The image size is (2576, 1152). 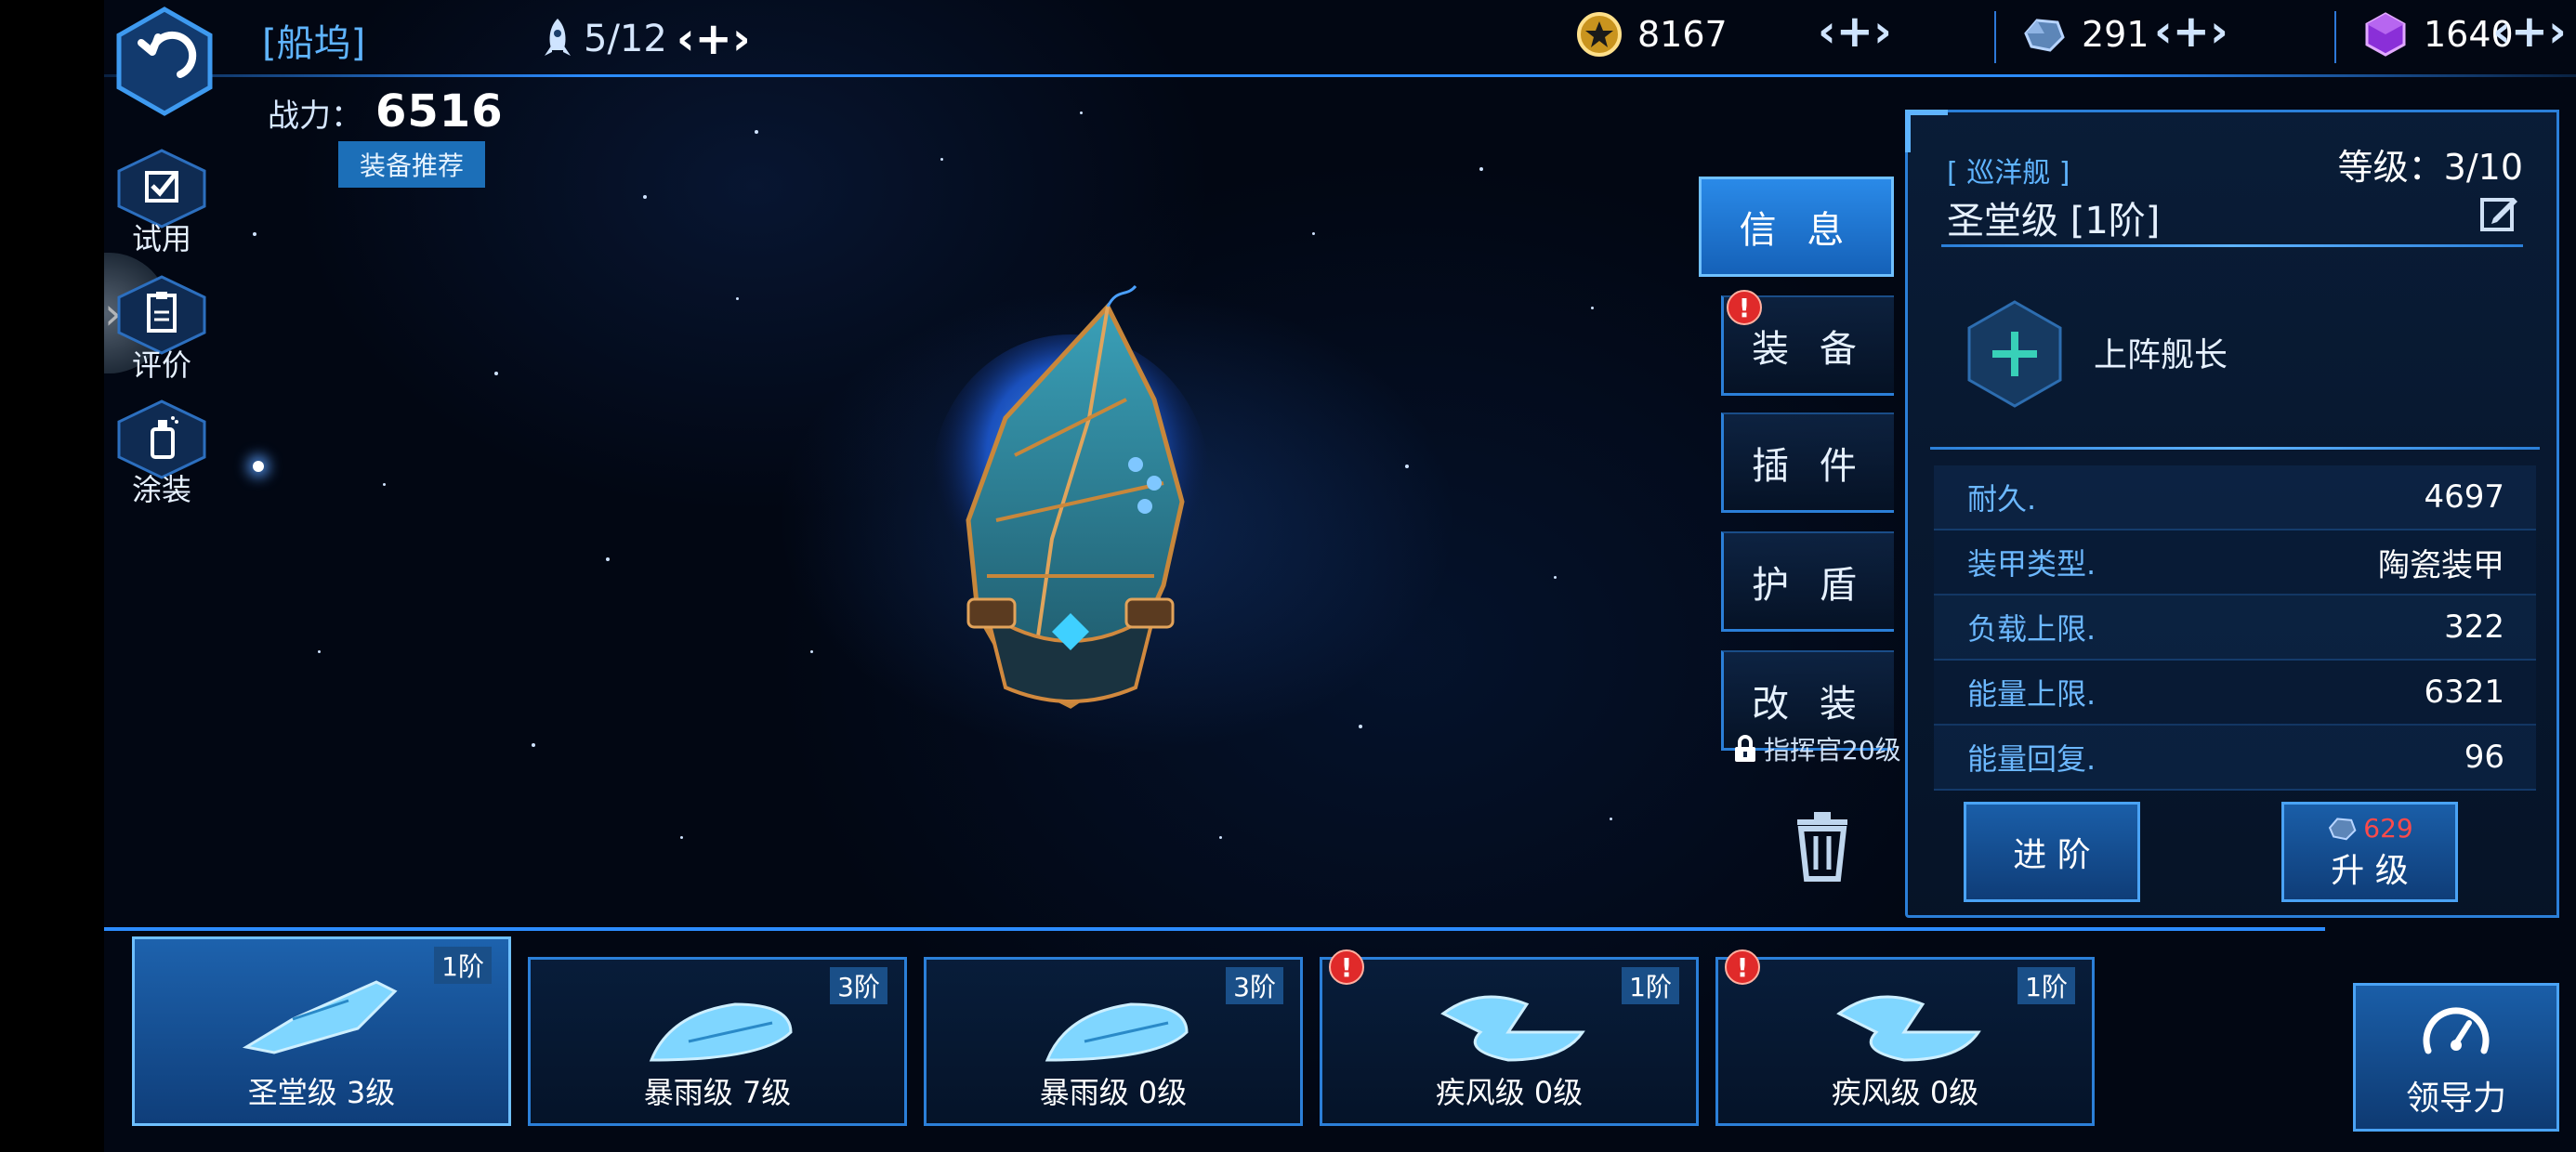 I want to click on stat-label: 耐久., so click(x=2002, y=499).